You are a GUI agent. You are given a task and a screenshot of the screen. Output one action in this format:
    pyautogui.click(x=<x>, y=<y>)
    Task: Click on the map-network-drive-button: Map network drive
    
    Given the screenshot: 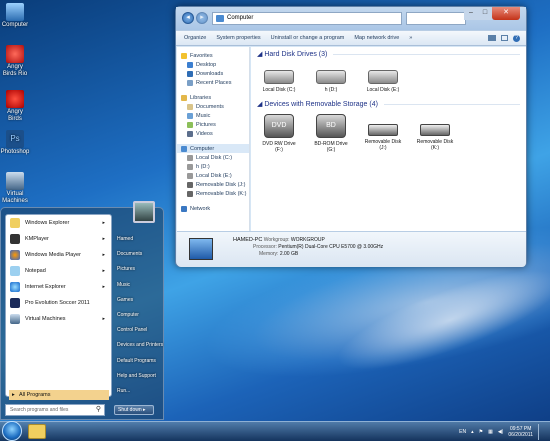 What is the action you would take?
    pyautogui.click(x=376, y=38)
    